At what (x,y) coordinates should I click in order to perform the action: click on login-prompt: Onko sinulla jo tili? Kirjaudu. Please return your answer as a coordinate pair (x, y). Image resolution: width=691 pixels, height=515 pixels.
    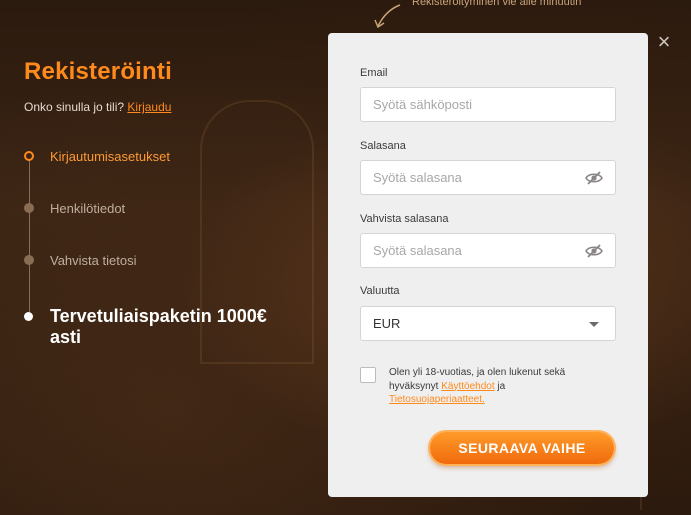
    Looking at the image, I should click on (97, 107).